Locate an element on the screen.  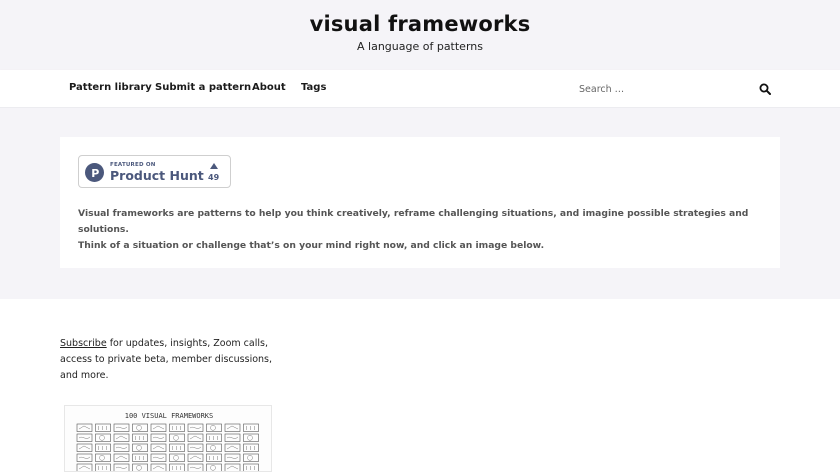
site-title: visual frameworks is located at coordinates (420, 24).